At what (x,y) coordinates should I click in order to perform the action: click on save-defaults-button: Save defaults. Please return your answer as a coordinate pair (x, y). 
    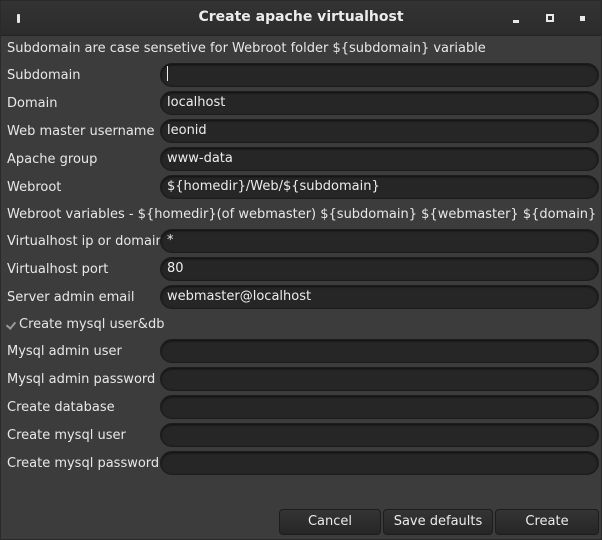
    Looking at the image, I should click on (438, 522).